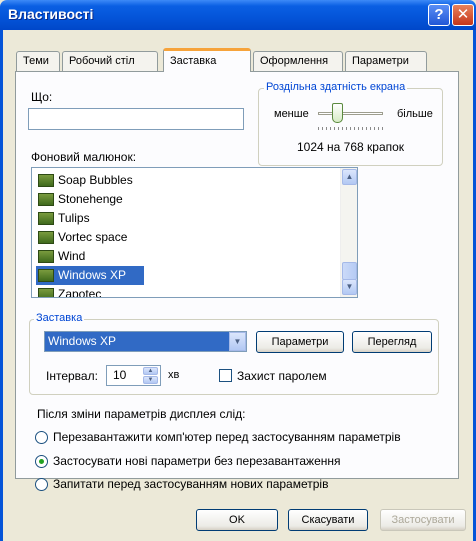  Describe the element at coordinates (136, 119) in the screenshot. I see `what-input` at that location.